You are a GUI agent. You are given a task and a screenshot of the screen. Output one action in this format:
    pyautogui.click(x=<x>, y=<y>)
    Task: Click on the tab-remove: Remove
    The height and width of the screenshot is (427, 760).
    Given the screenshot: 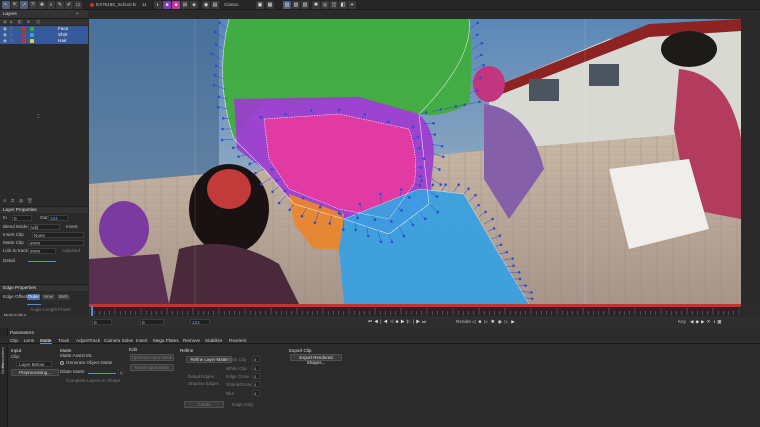 What is the action you would take?
    pyautogui.click(x=191, y=340)
    